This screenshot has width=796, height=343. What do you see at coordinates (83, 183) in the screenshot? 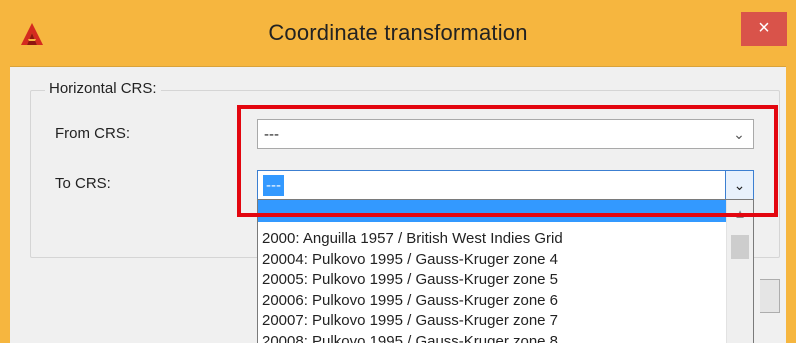
I see `to-crs-label: To CRS:` at bounding box center [83, 183].